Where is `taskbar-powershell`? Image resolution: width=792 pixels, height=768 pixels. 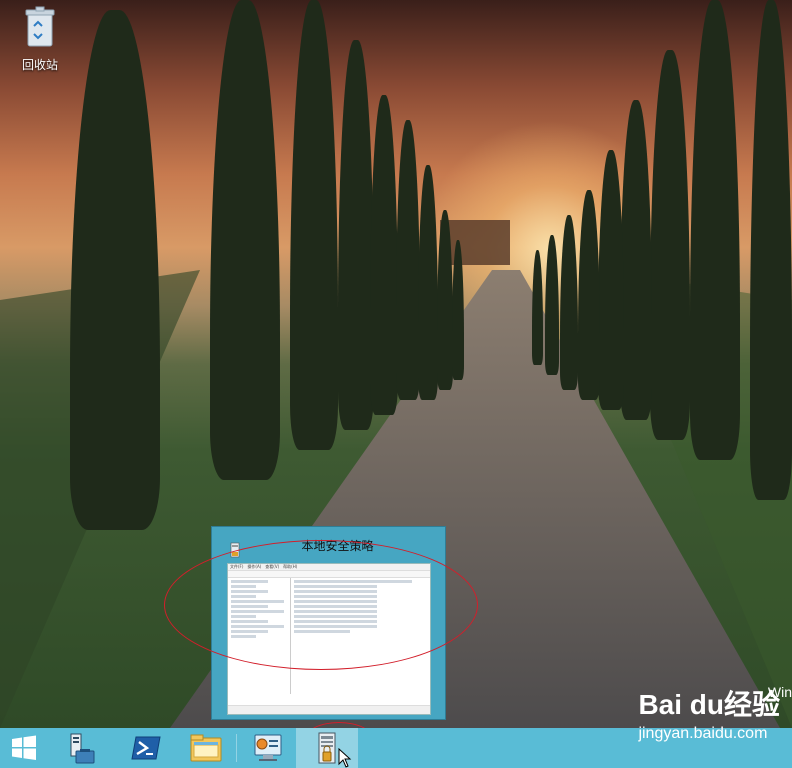
taskbar-powershell is located at coordinates (146, 748).